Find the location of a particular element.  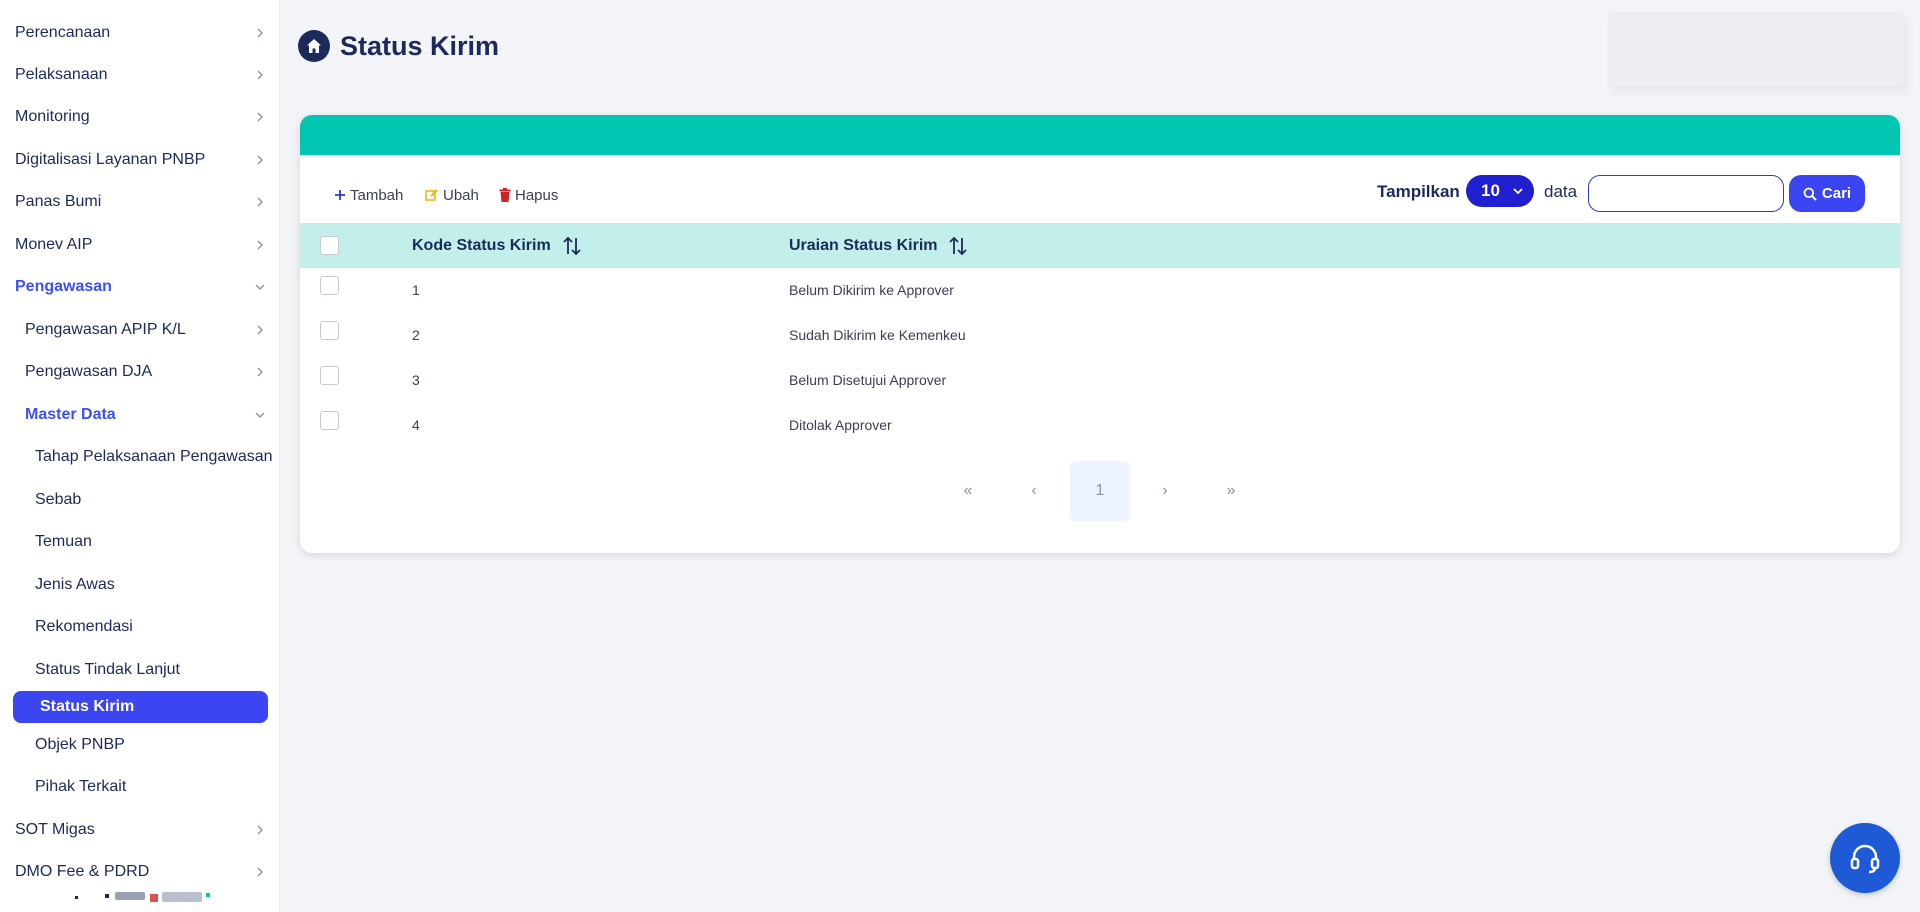

table-cell-uraian: Ditolak Approver is located at coordinates (840, 425).